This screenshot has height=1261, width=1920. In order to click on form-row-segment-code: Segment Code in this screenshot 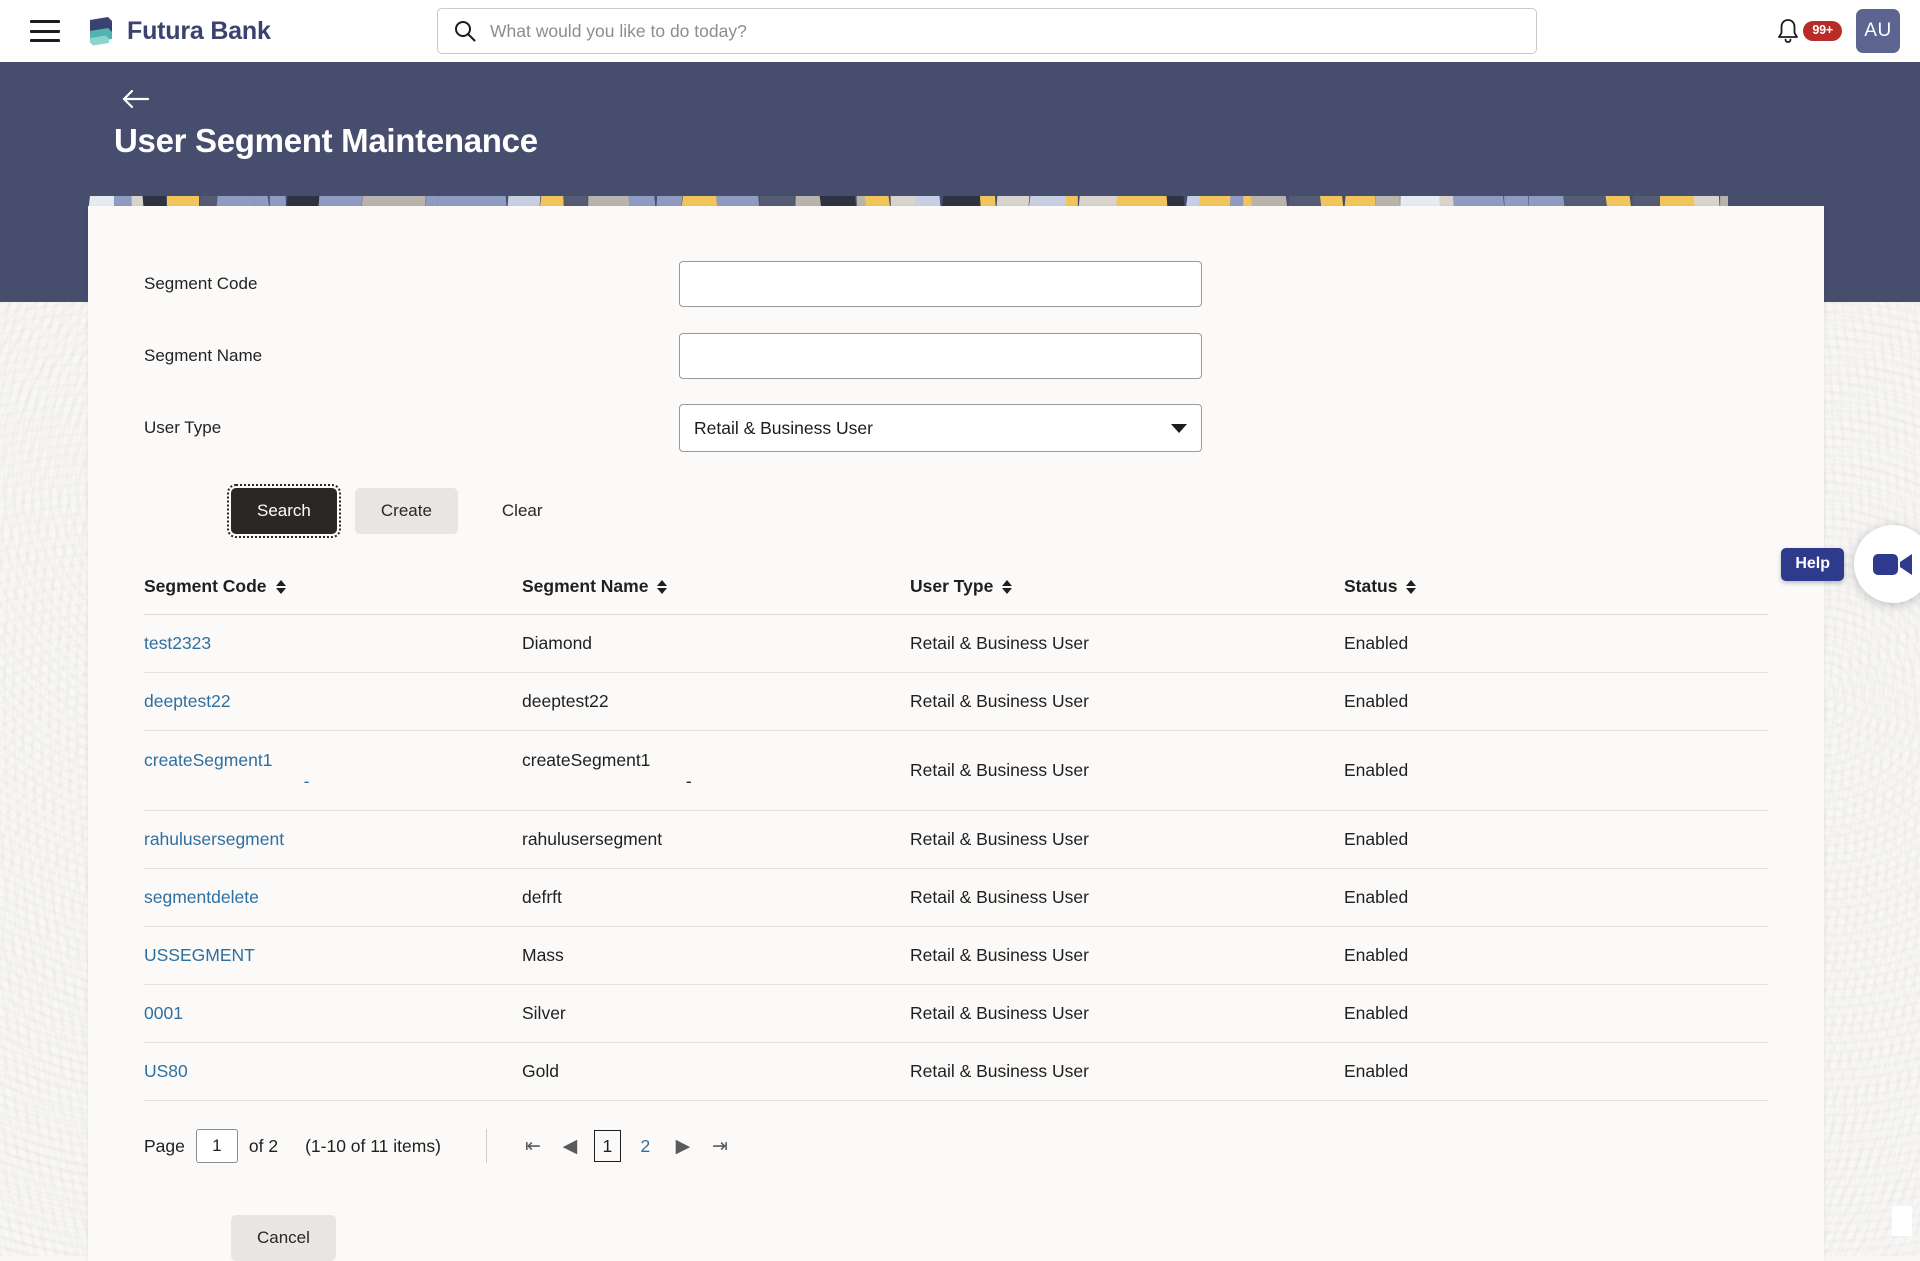, I will do `click(956, 284)`.